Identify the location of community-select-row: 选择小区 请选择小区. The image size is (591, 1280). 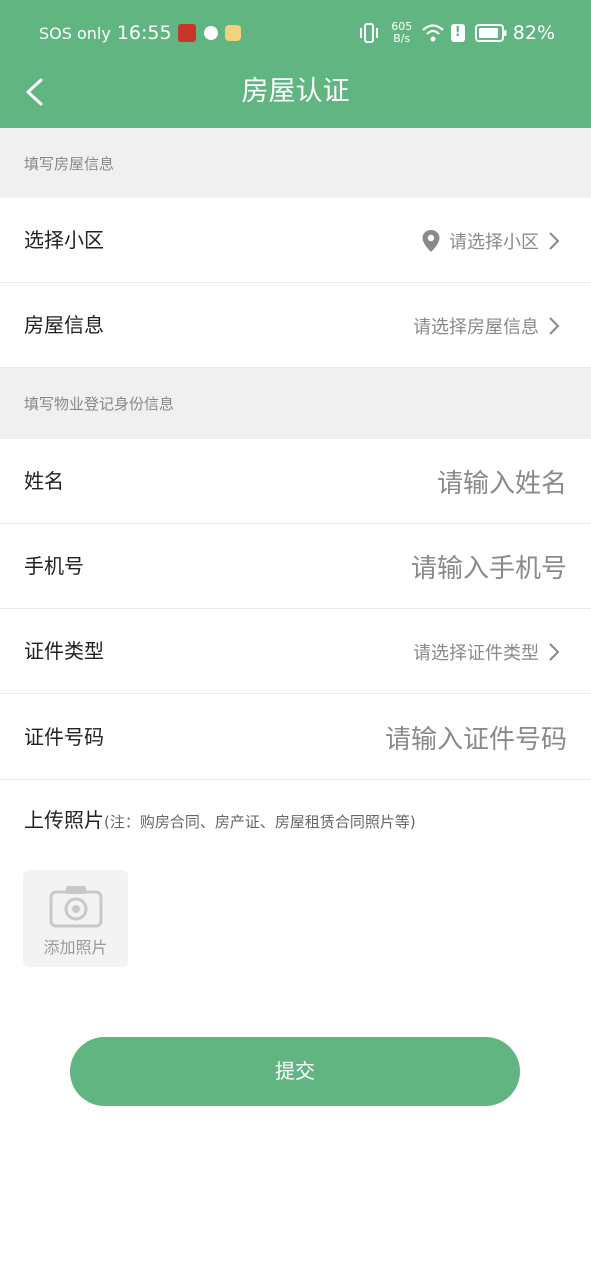
(295, 240).